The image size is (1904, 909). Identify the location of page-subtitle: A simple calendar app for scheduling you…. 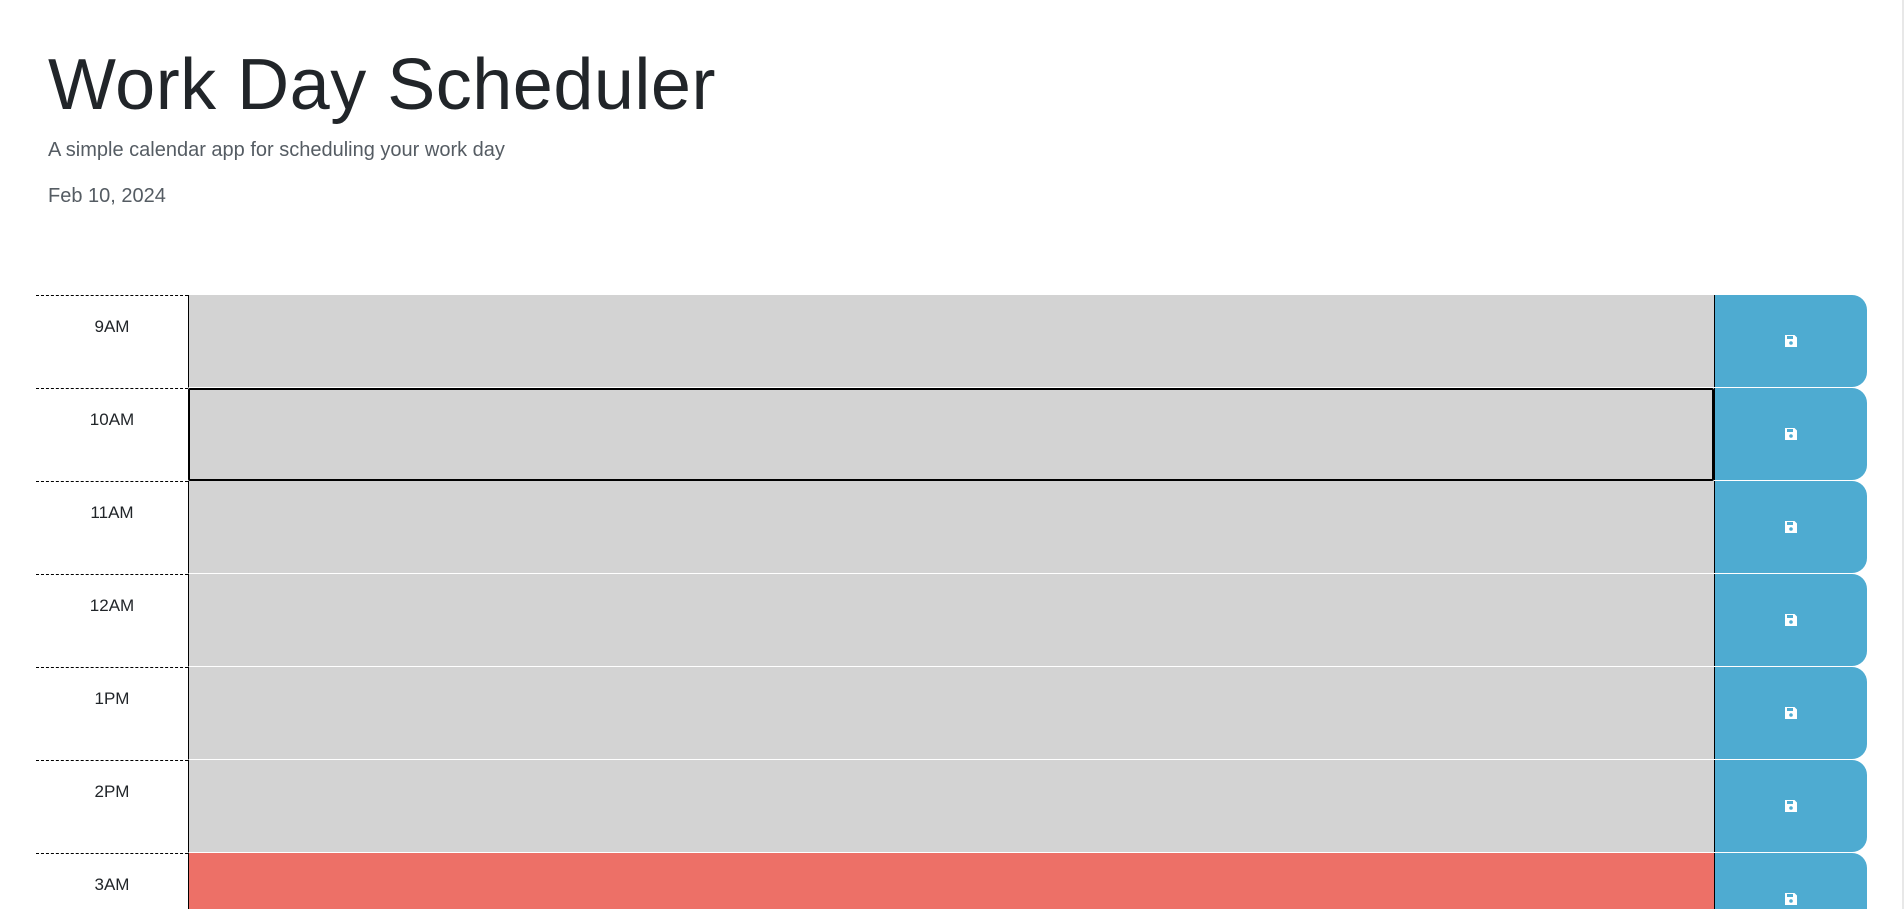
(276, 150).